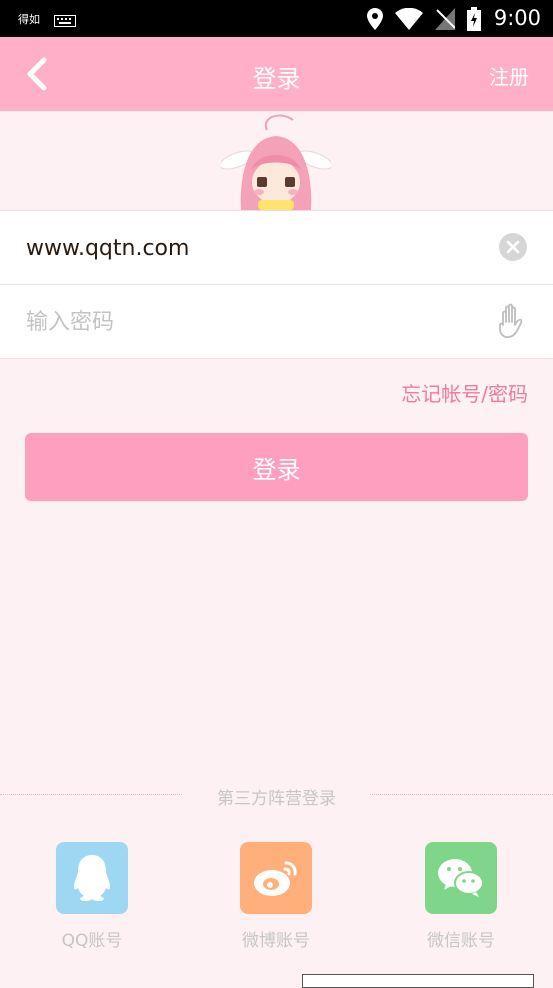 The width and height of the screenshot is (553, 988). What do you see at coordinates (445, 21) in the screenshot?
I see `signal-icon` at bounding box center [445, 21].